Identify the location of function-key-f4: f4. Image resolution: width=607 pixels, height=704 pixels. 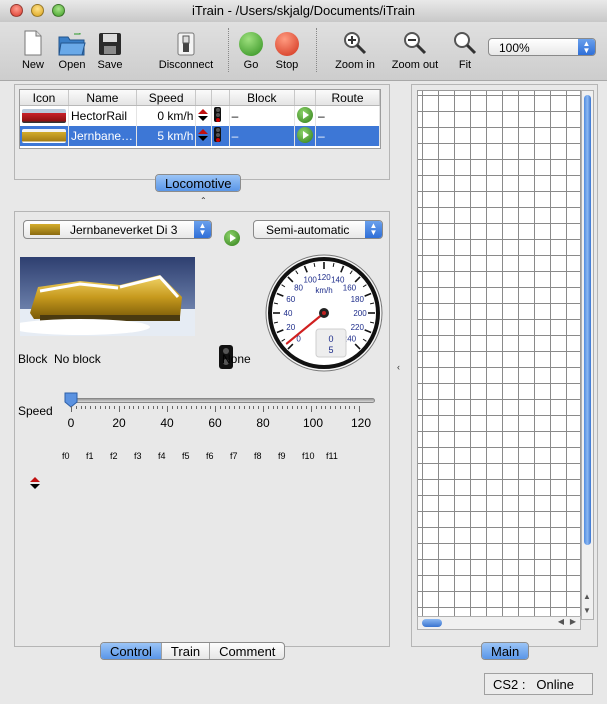
(162, 456).